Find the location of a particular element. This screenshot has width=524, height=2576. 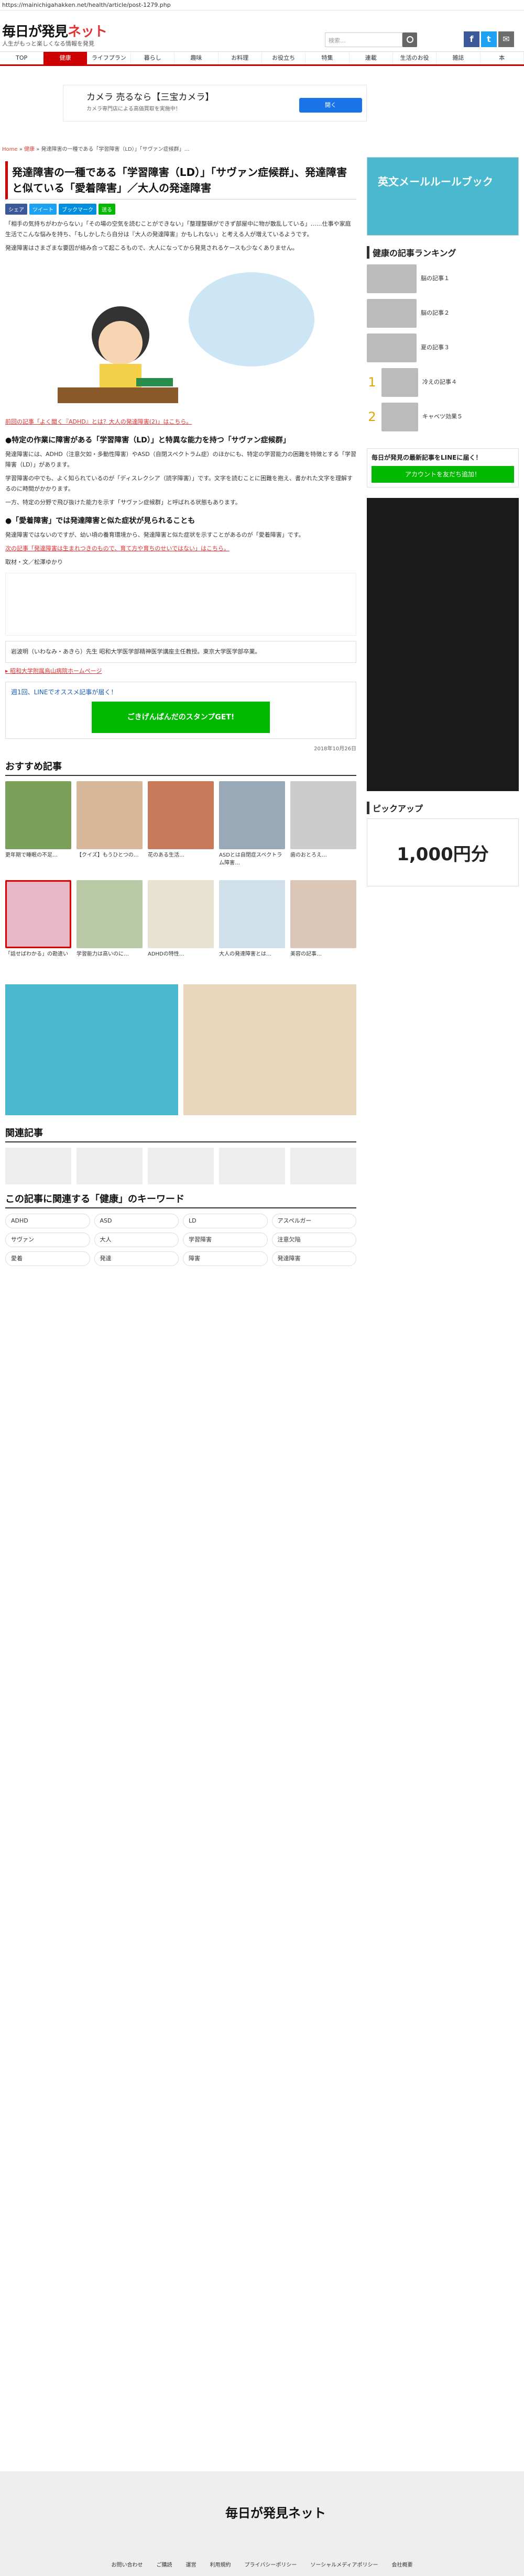

coupon-banner: 1,000円分 is located at coordinates (443, 852).